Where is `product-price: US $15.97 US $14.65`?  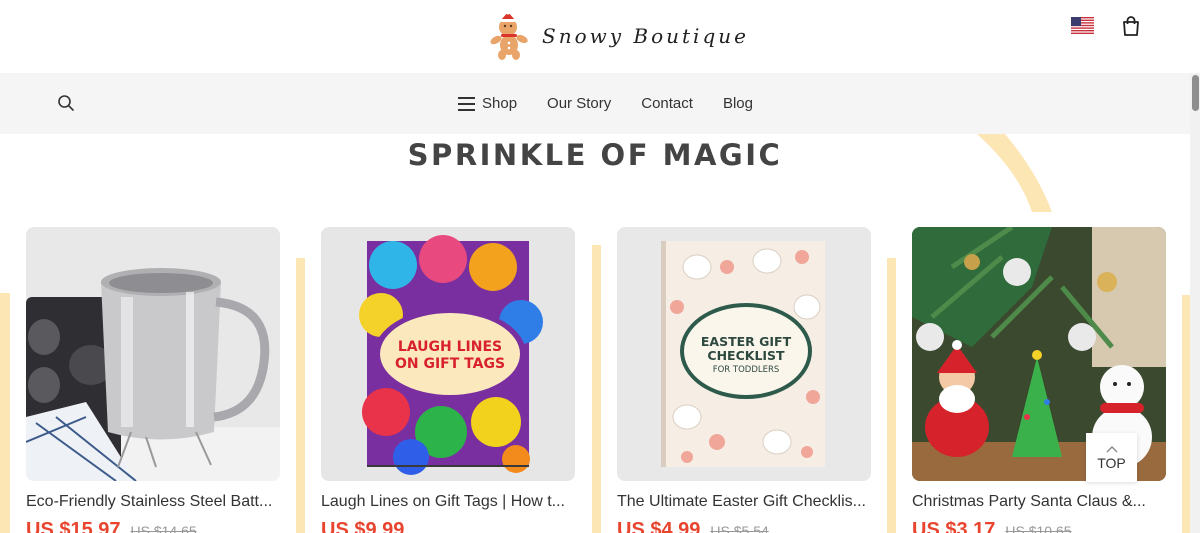 product-price: US $15.97 US $14.65 is located at coordinates (153, 526).